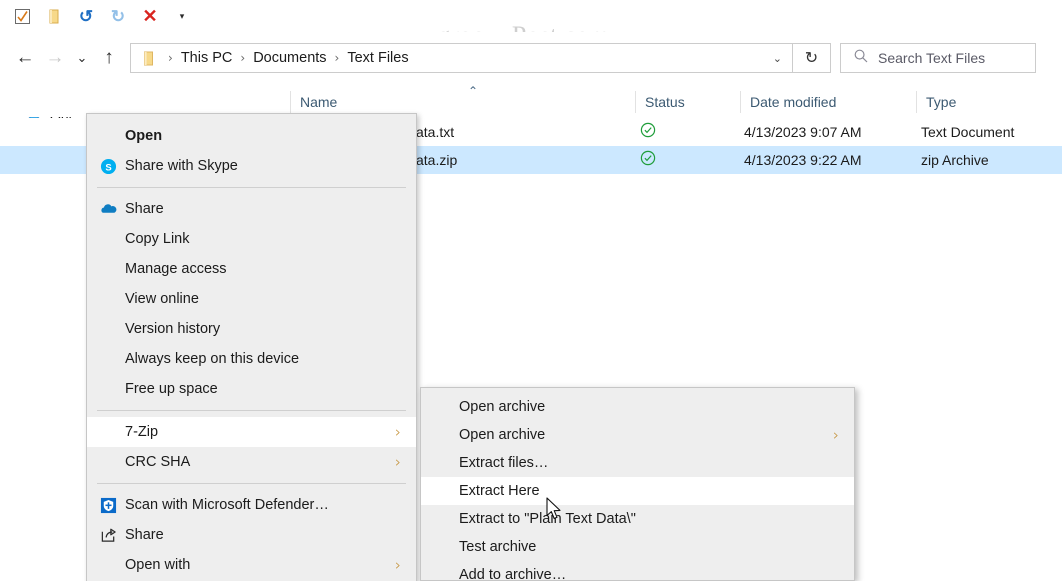  I want to click on menu-item: Always keep on this device, so click(251, 359).